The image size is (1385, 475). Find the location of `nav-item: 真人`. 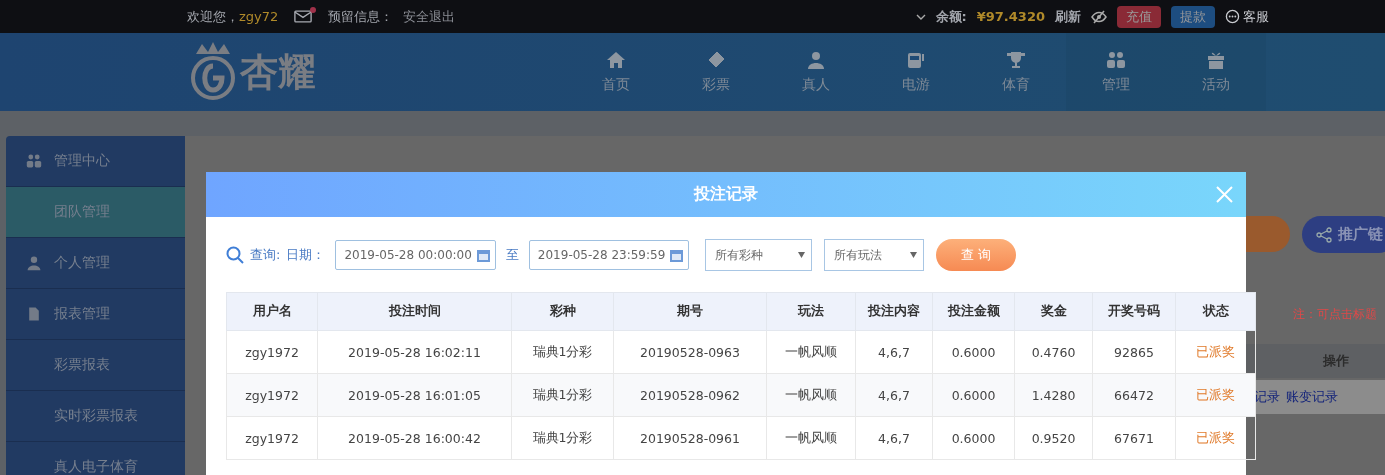

nav-item: 真人 is located at coordinates (816, 72).